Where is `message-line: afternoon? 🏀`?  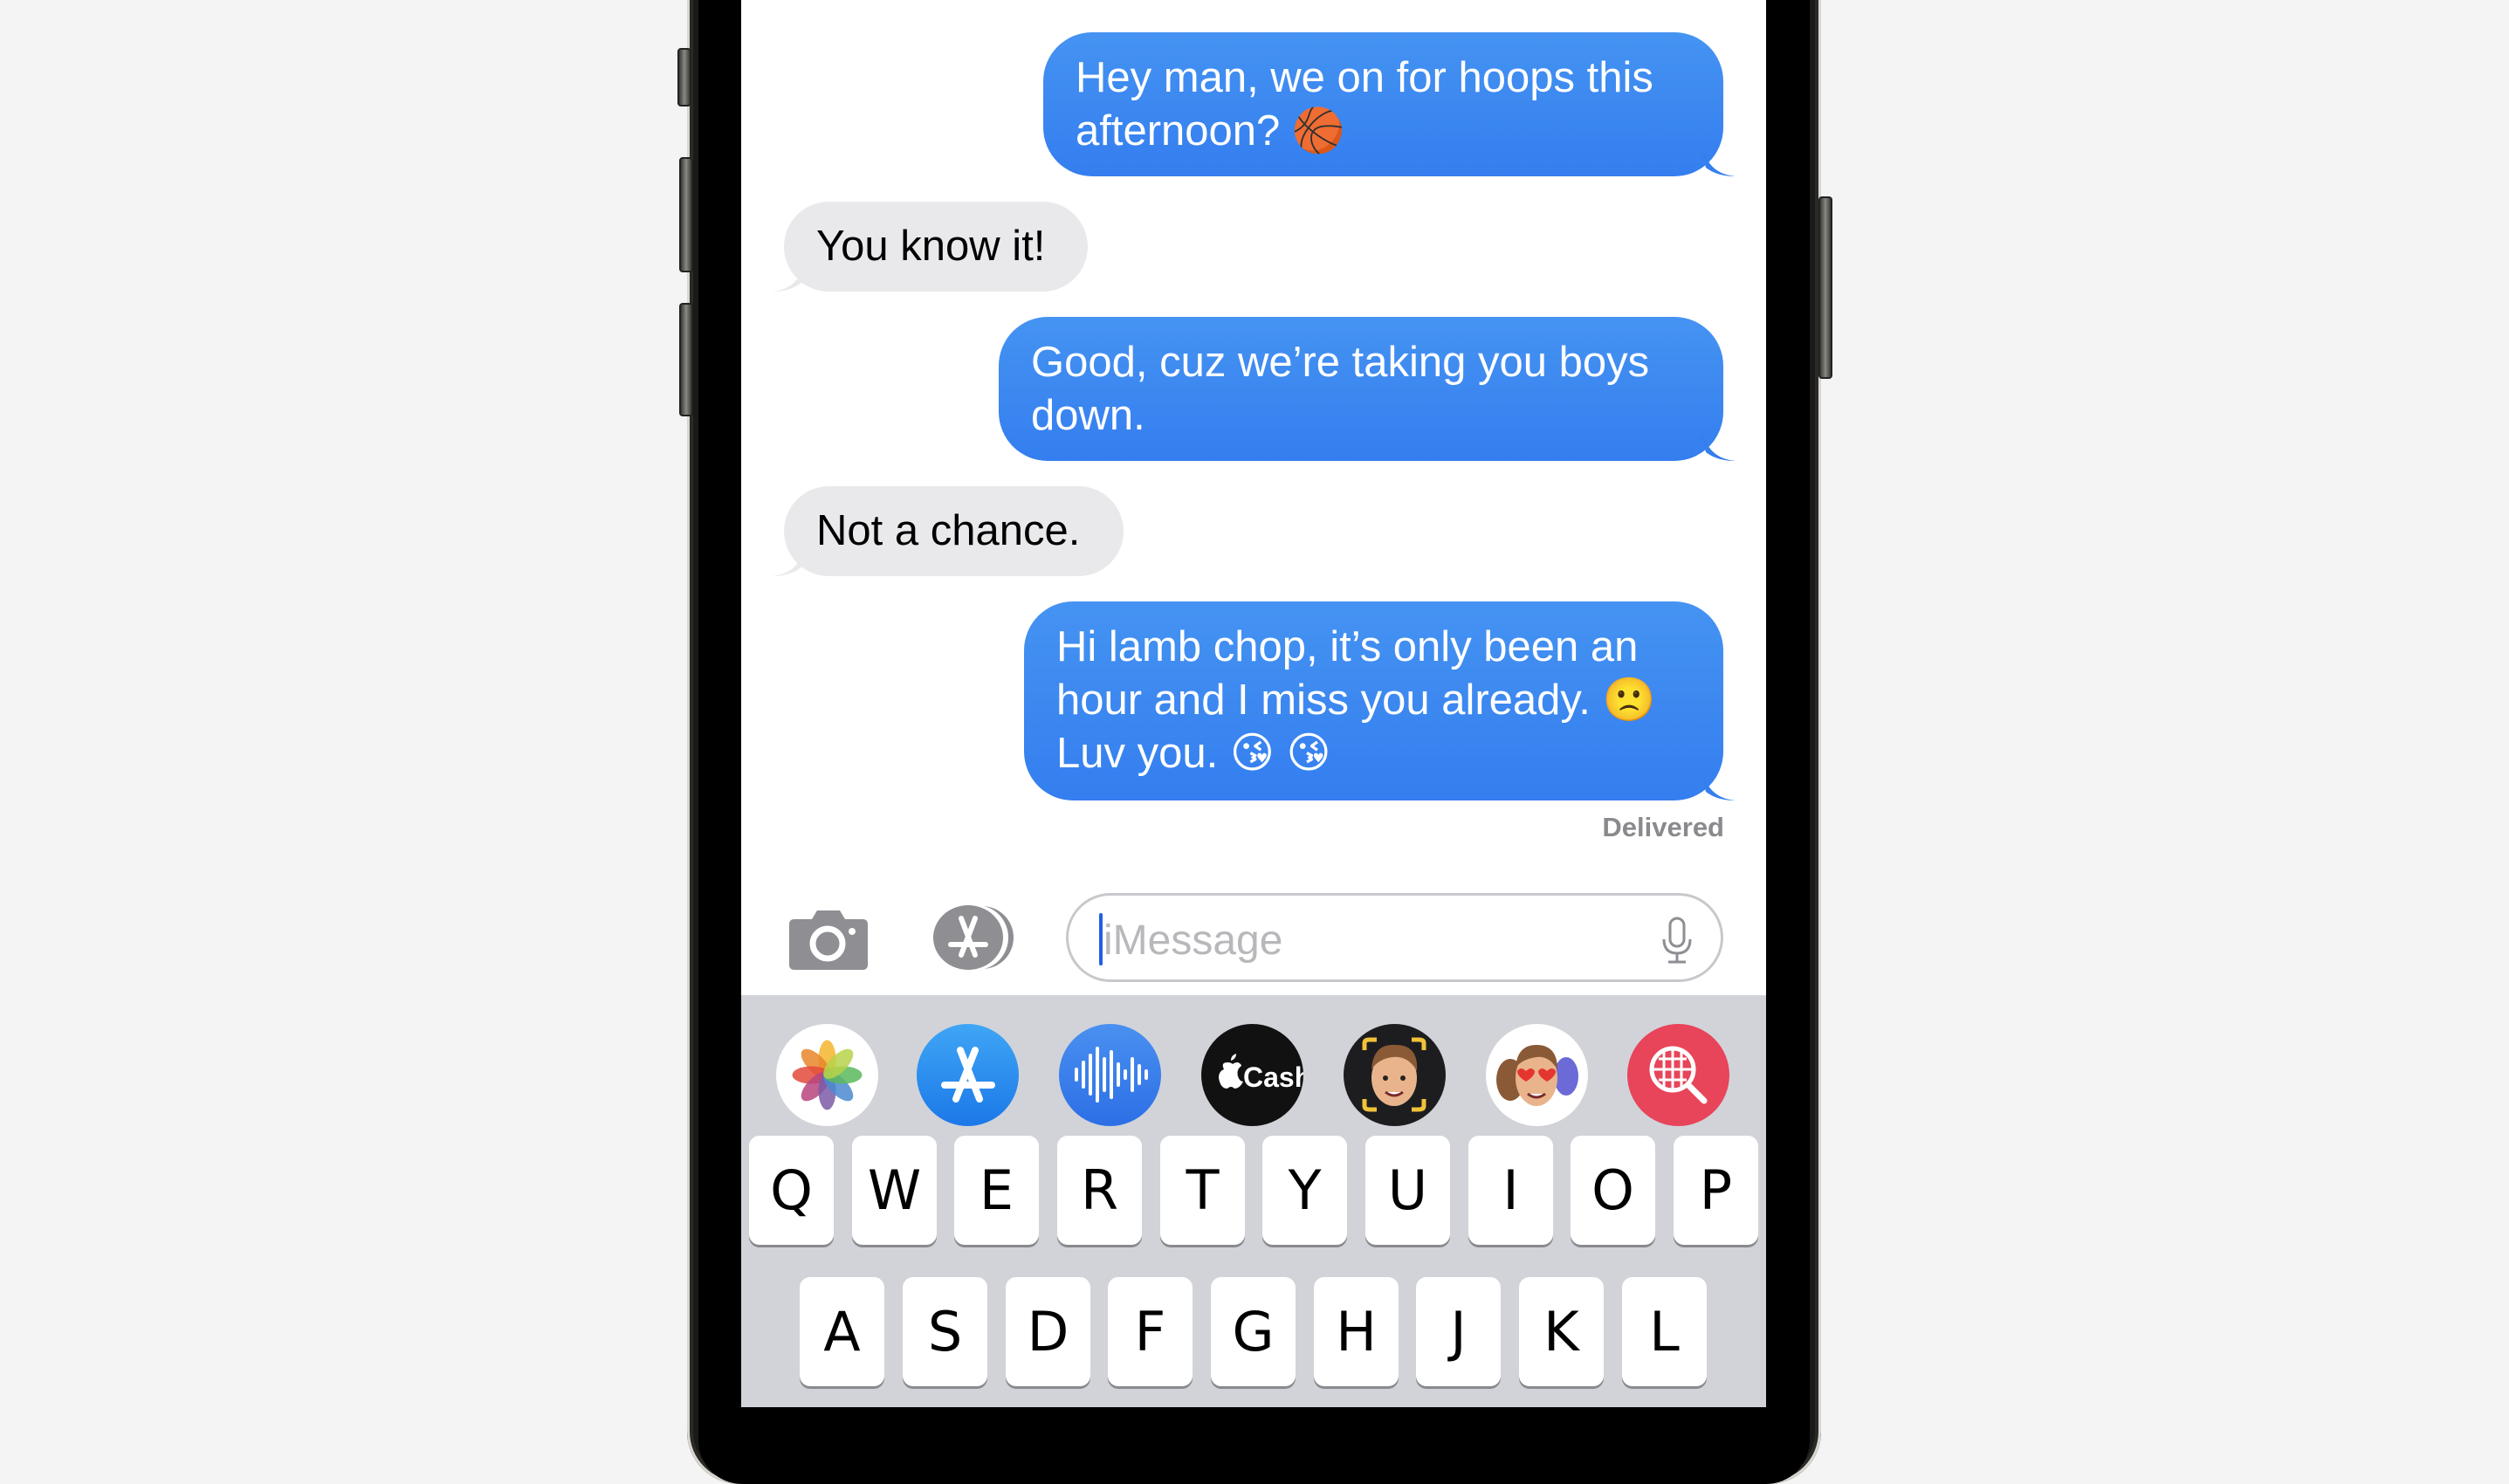 message-line: afternoon? 🏀 is located at coordinates (1210, 131).